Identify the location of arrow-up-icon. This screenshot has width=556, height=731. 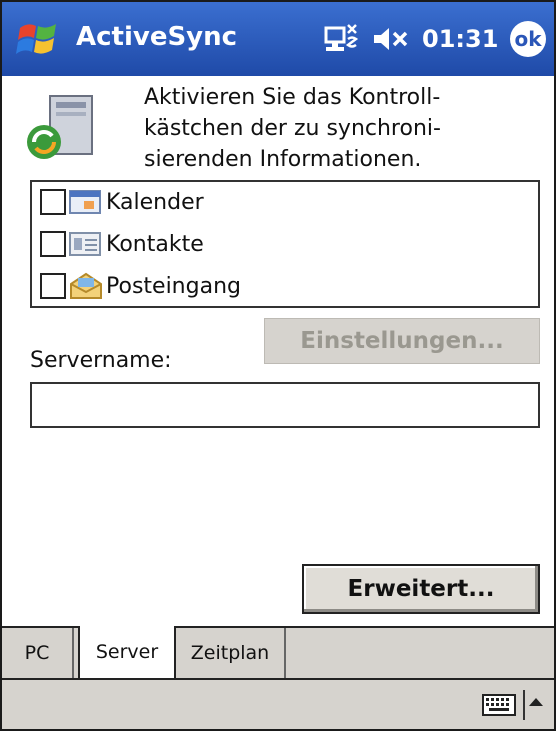
(536, 702).